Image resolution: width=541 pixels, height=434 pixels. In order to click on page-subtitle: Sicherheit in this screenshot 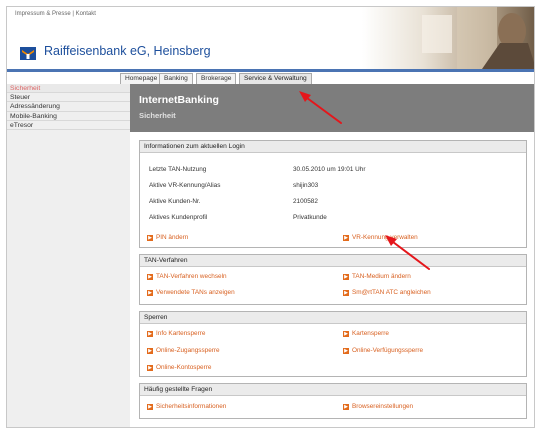, I will do `click(157, 115)`.